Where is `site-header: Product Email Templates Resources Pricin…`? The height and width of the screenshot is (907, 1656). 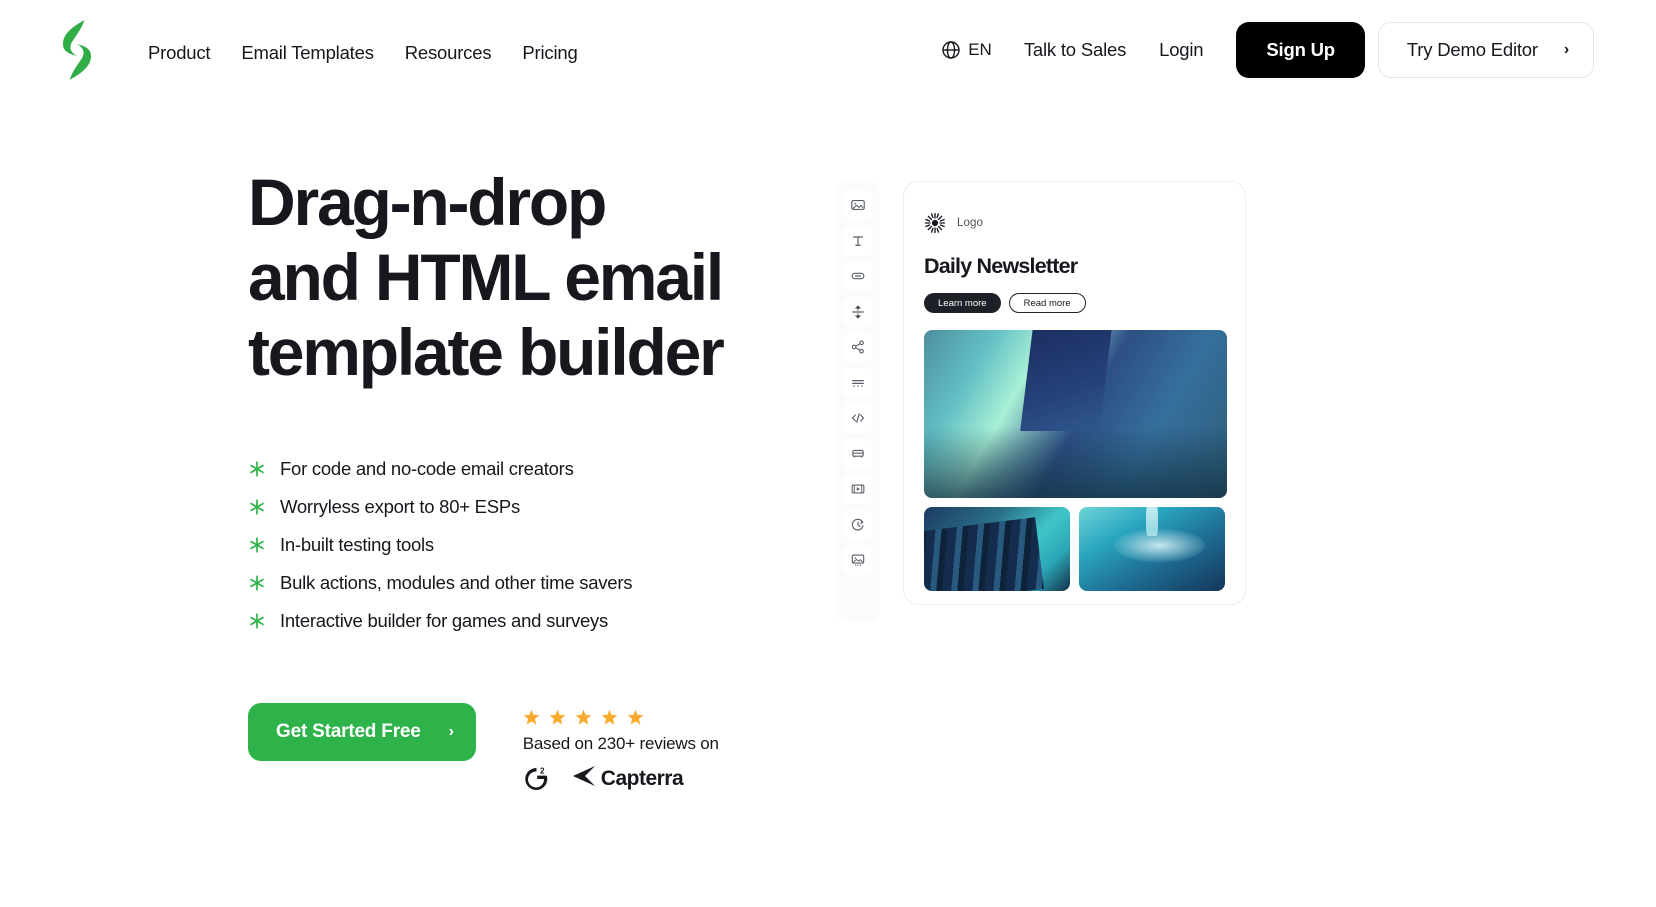
site-header: Product Email Templates Resources Pricin… is located at coordinates (828, 50).